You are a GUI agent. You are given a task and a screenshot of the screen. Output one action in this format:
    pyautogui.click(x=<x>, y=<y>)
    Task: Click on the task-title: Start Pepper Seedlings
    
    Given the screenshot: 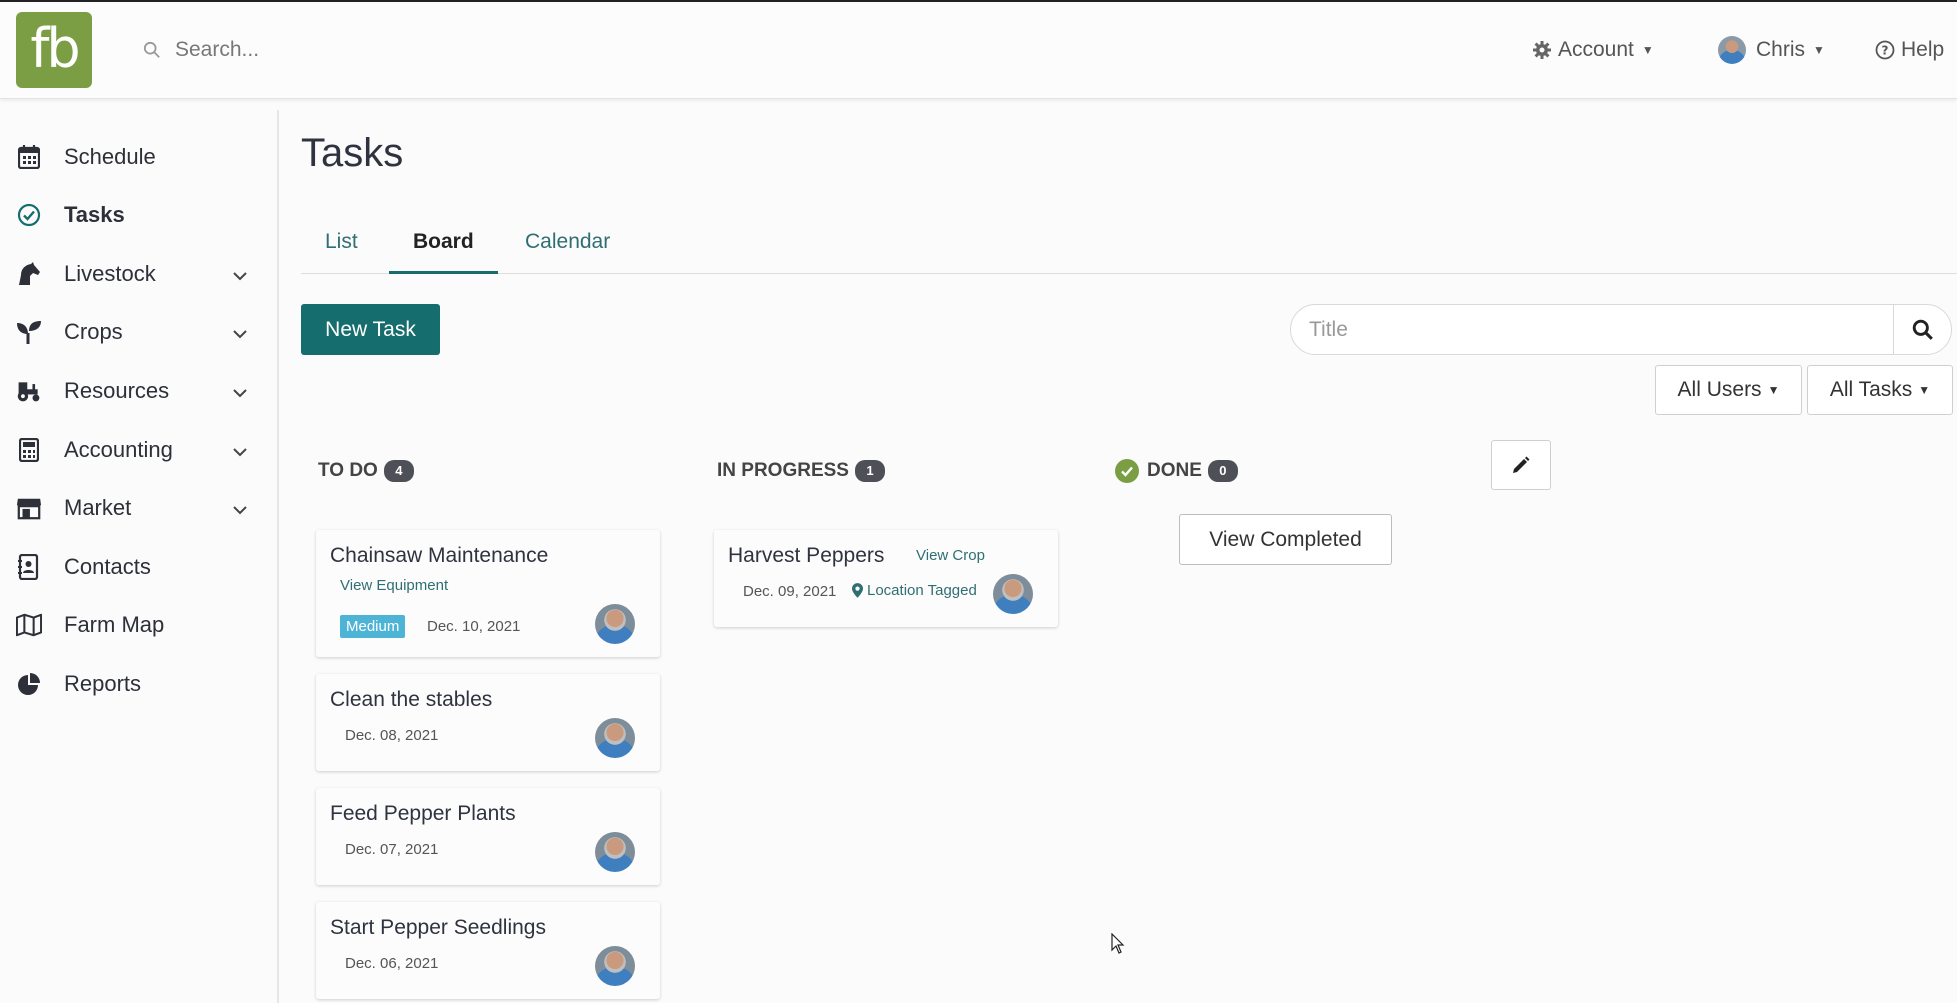 What is the action you would take?
    pyautogui.click(x=438, y=927)
    